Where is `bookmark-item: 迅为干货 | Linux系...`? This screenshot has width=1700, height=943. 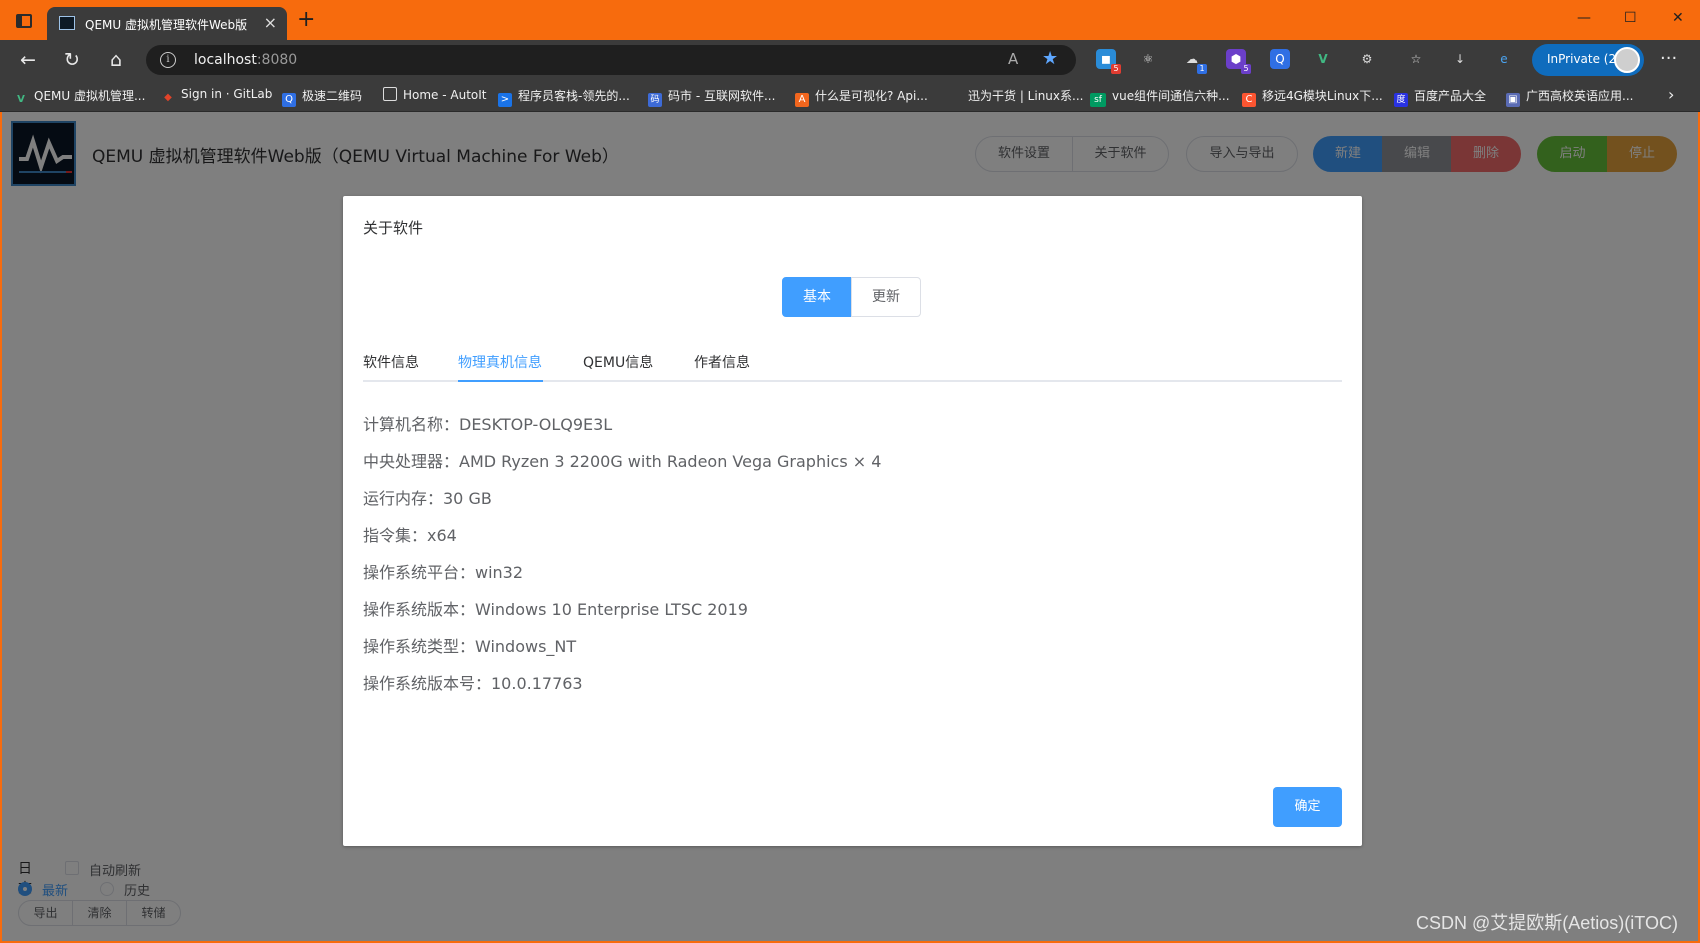 bookmark-item: 迅为干货 | Linux系... is located at coordinates (1025, 95).